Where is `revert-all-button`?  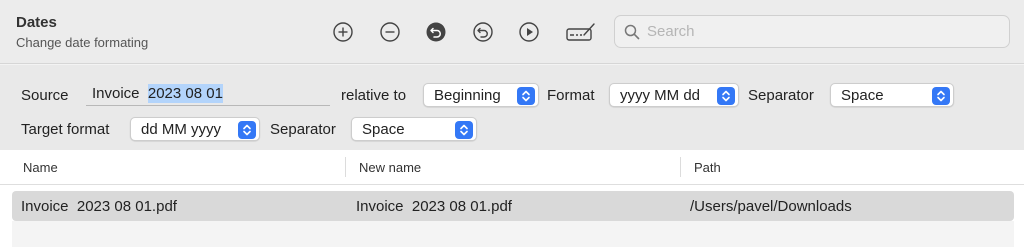 revert-all-button is located at coordinates (436, 32).